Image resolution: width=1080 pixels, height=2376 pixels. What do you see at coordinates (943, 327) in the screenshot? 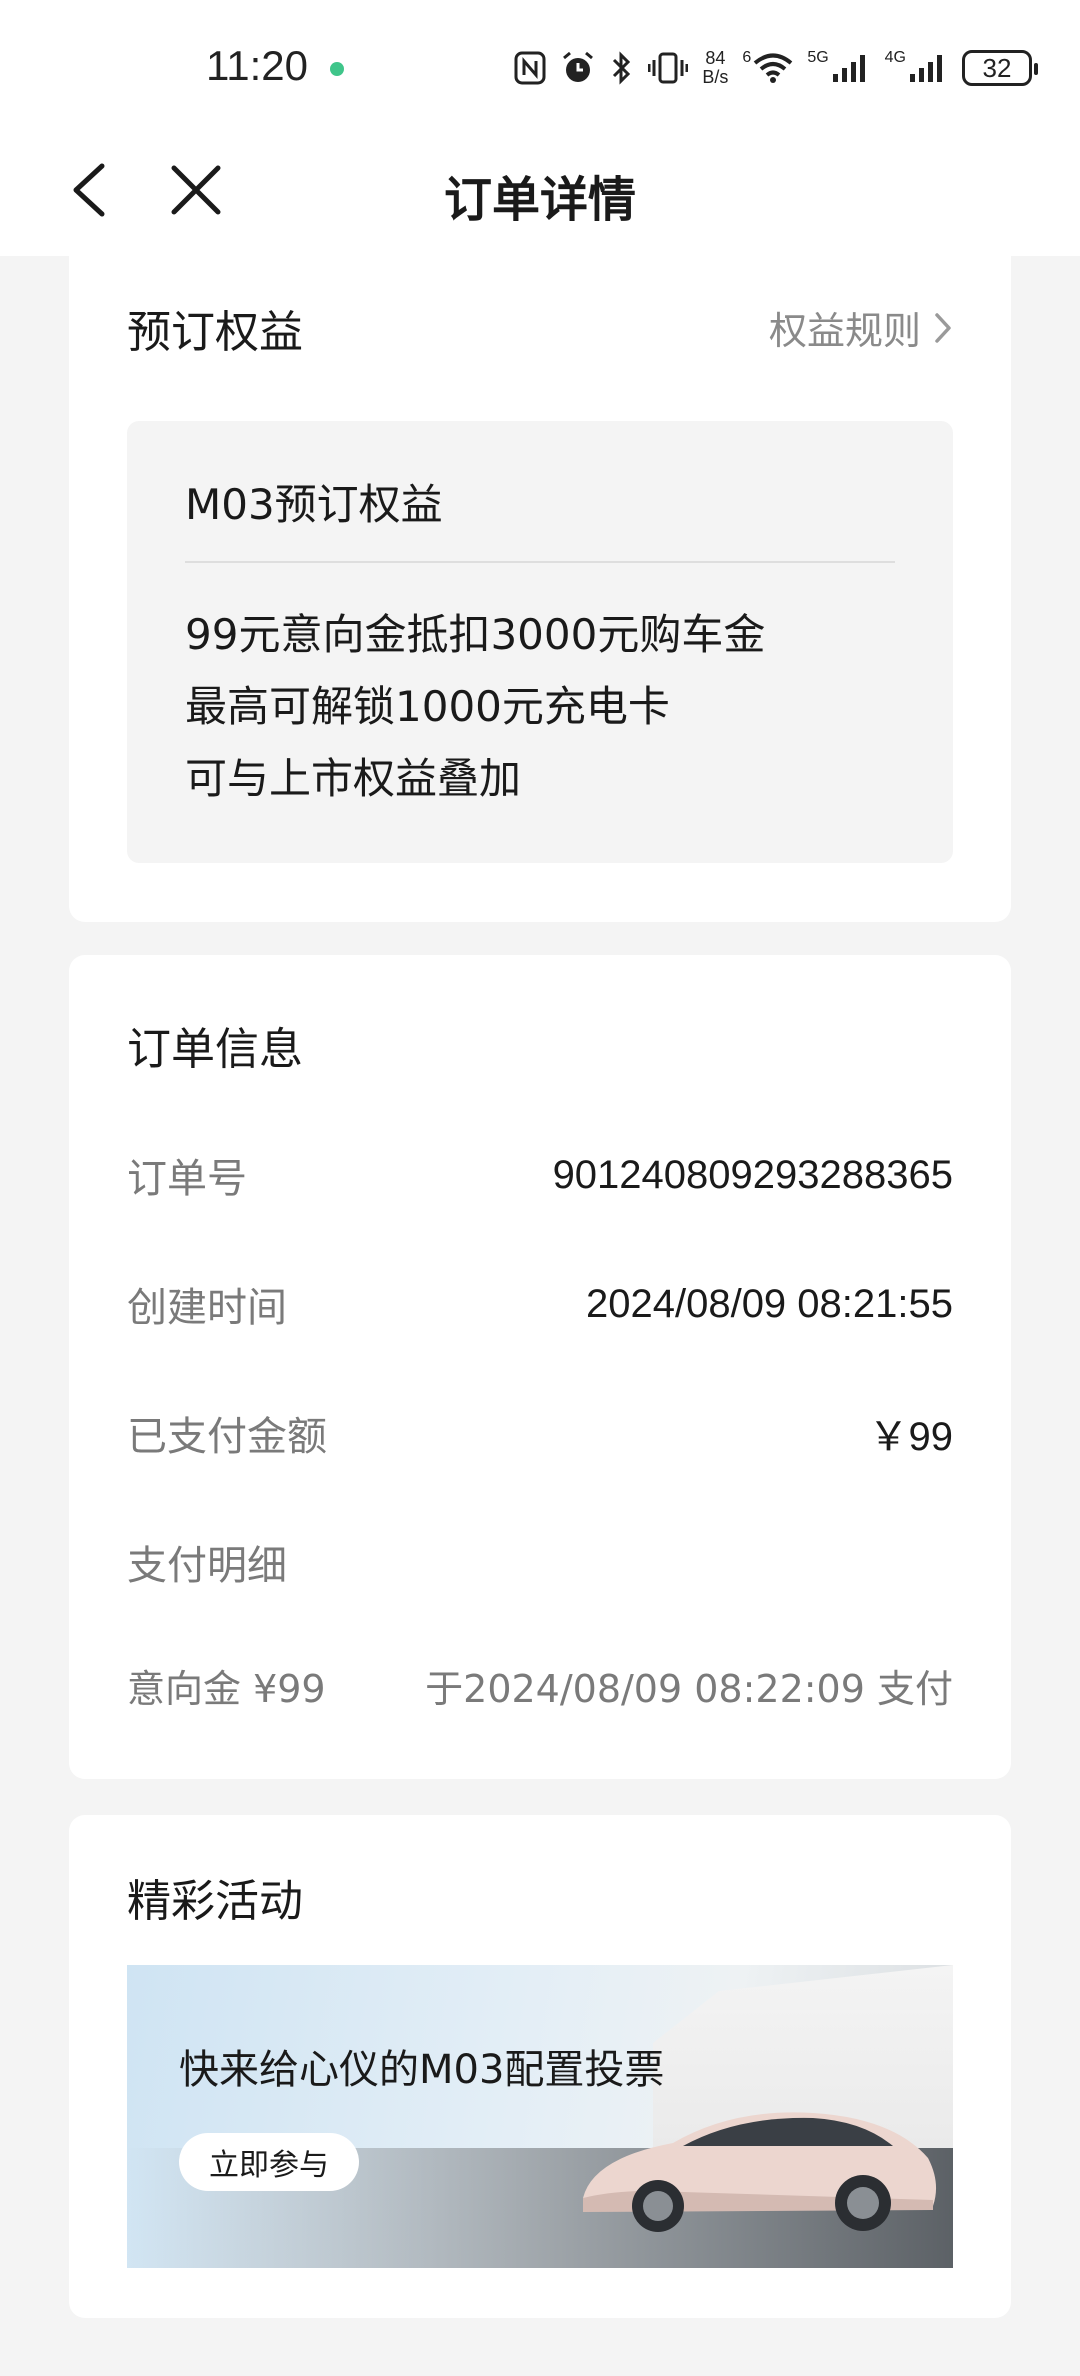
I see `chevron-right-icon` at bounding box center [943, 327].